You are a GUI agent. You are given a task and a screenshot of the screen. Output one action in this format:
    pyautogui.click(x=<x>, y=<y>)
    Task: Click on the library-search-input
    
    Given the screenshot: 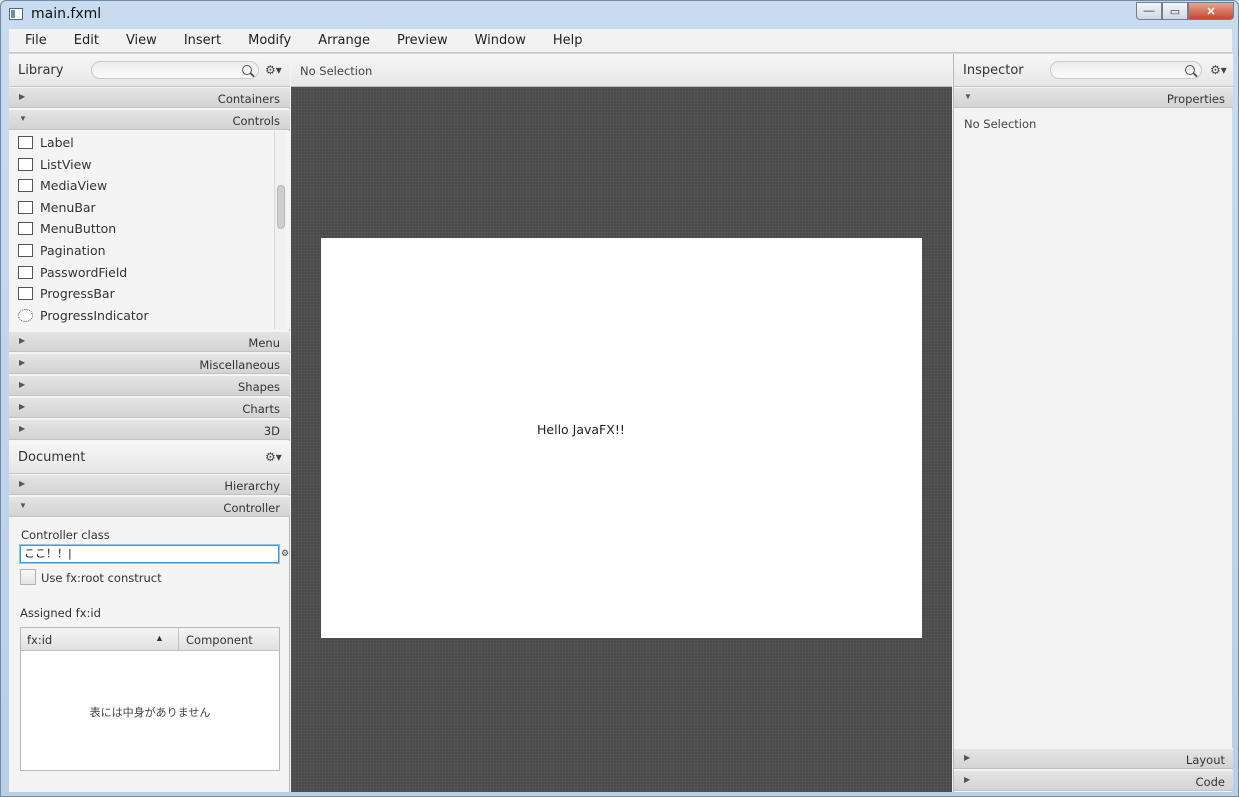 What is the action you would take?
    pyautogui.click(x=175, y=70)
    